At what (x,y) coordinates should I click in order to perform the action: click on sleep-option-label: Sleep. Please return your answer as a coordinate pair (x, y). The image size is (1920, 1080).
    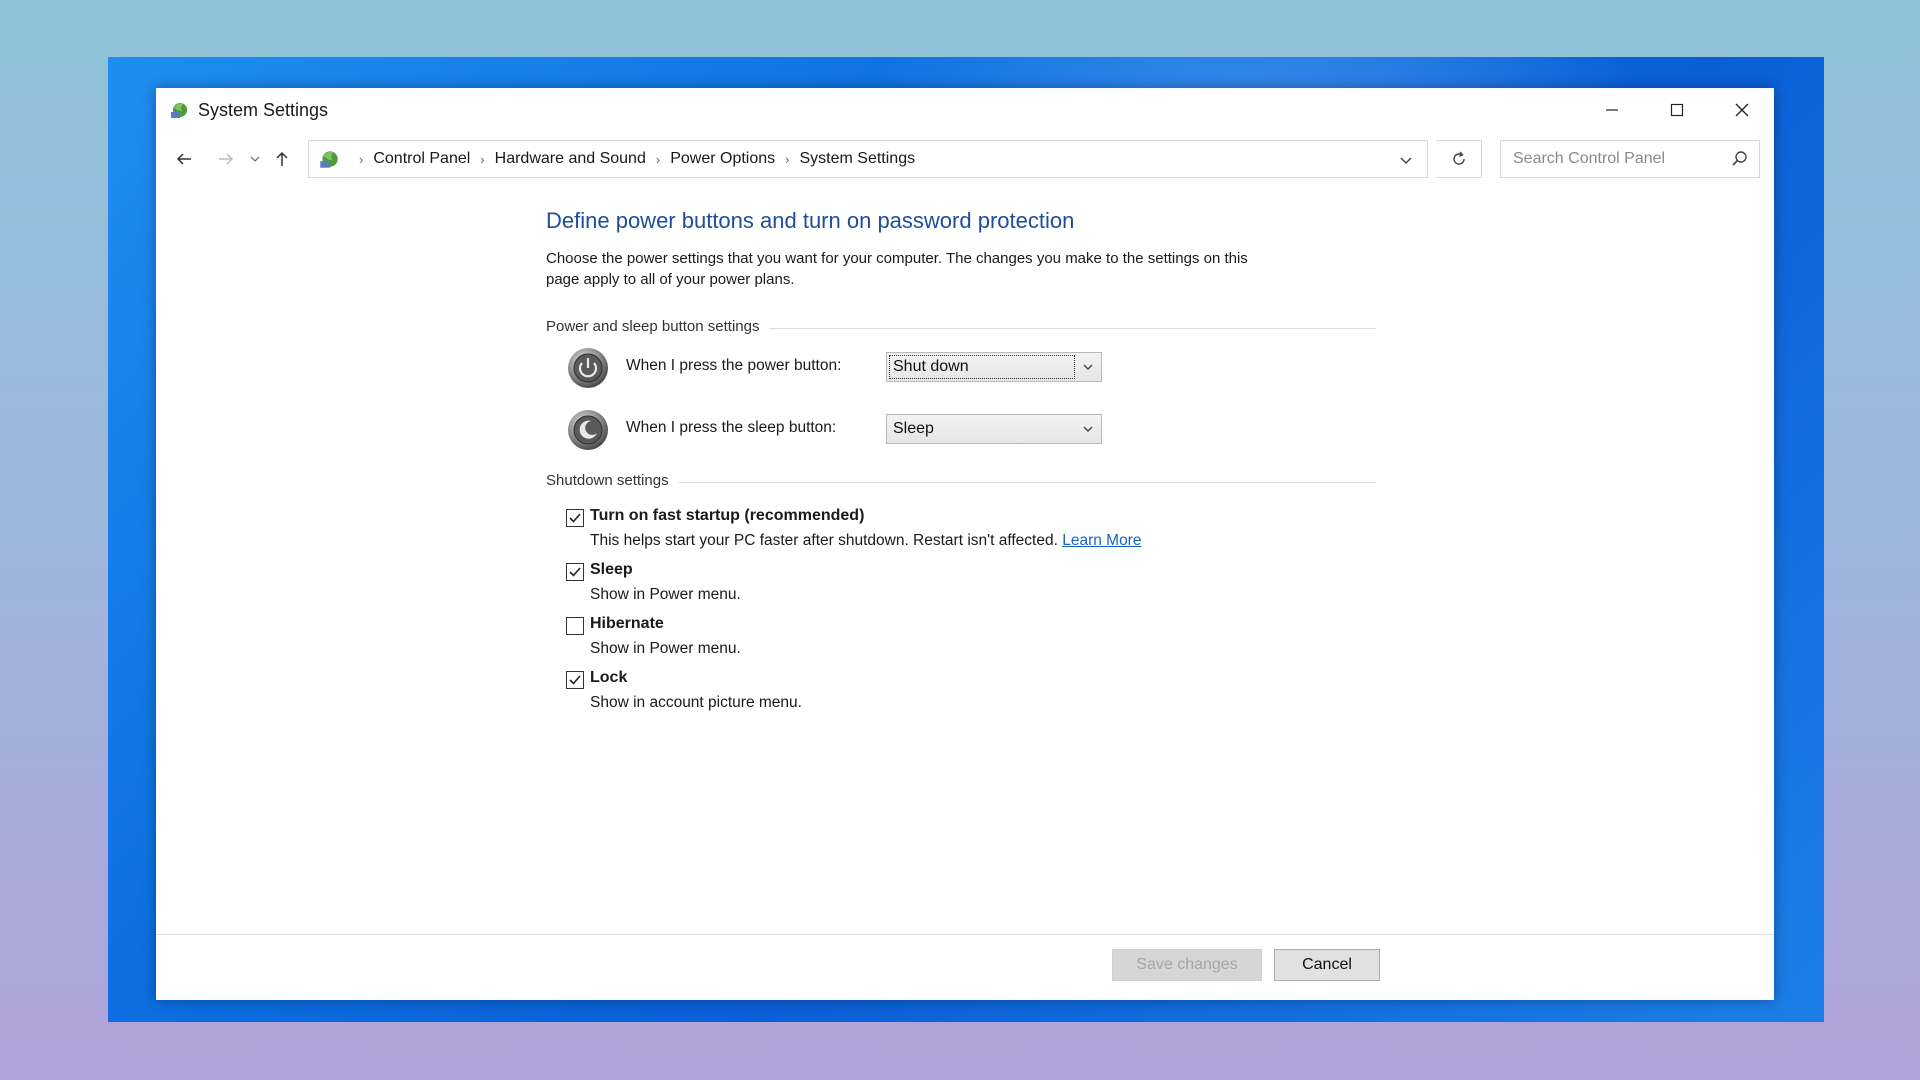
    Looking at the image, I should click on (611, 570).